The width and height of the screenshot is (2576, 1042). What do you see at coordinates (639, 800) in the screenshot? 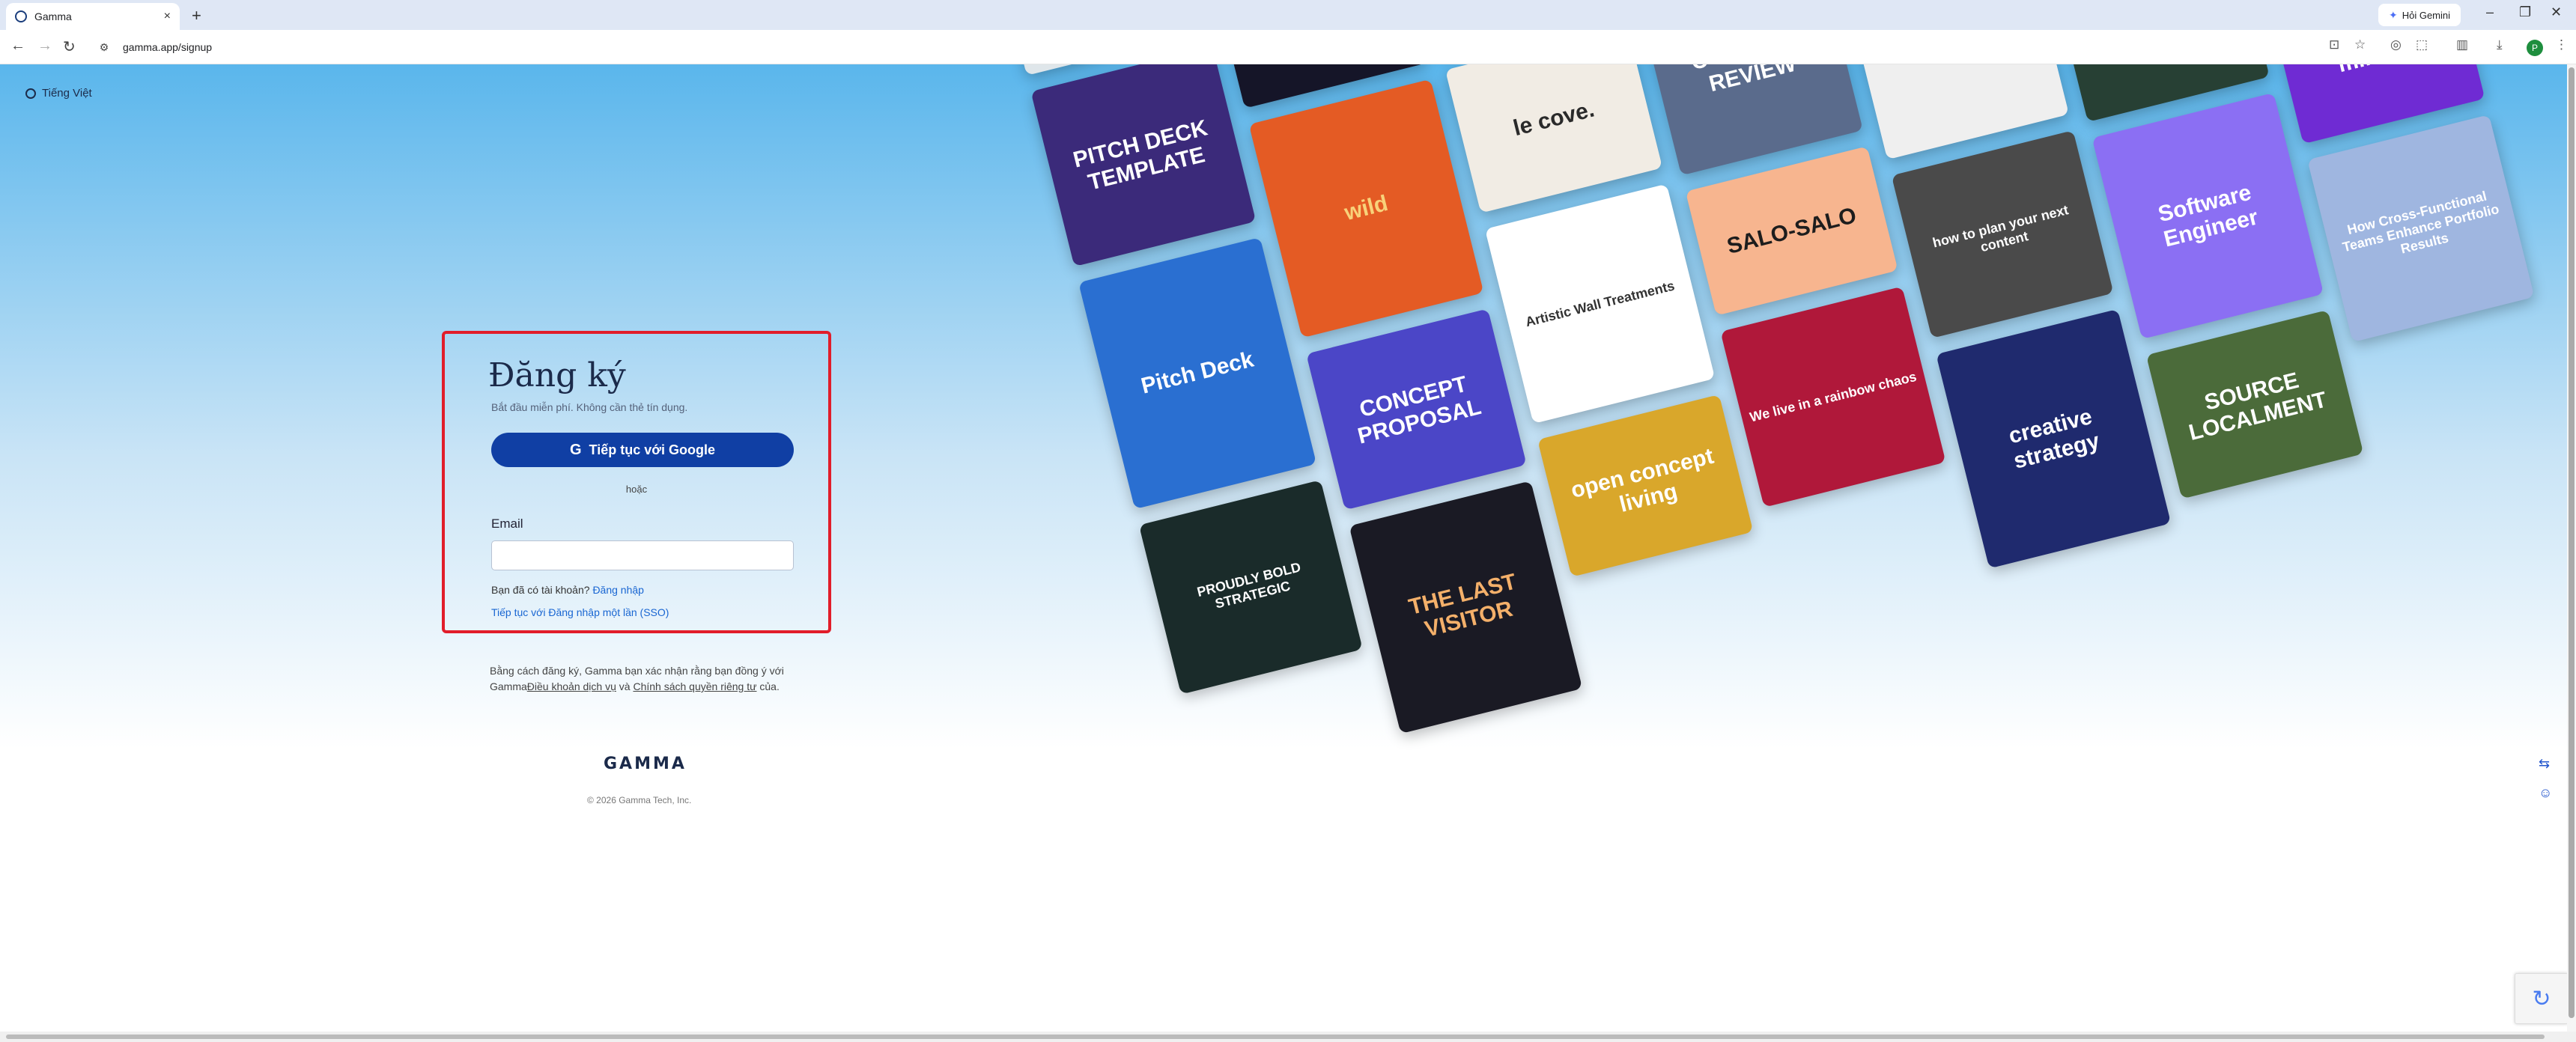
I see `copyright: © 2026 Gamma Tech, Inc.` at bounding box center [639, 800].